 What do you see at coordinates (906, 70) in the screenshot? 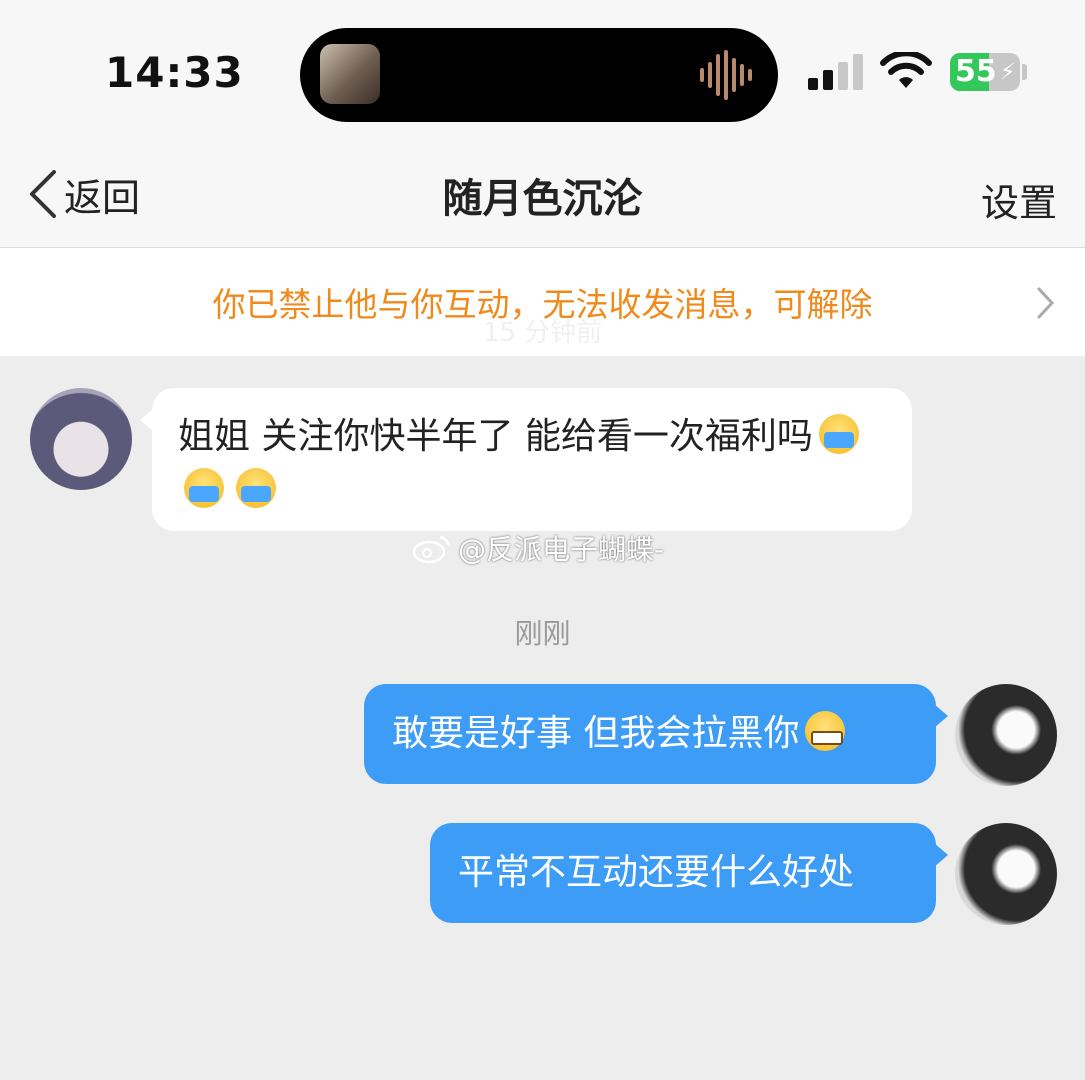
I see `wifi-icon` at bounding box center [906, 70].